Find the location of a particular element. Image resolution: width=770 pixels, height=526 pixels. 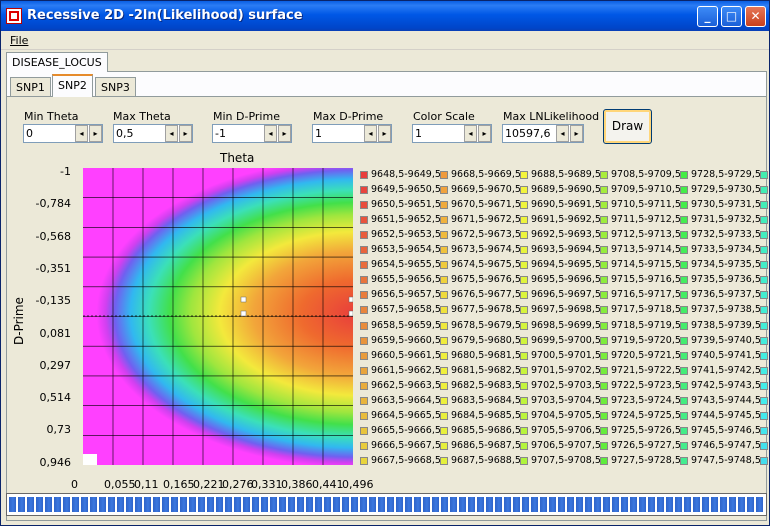

max-lnlikelihood-increment: ▸ is located at coordinates (576, 133).